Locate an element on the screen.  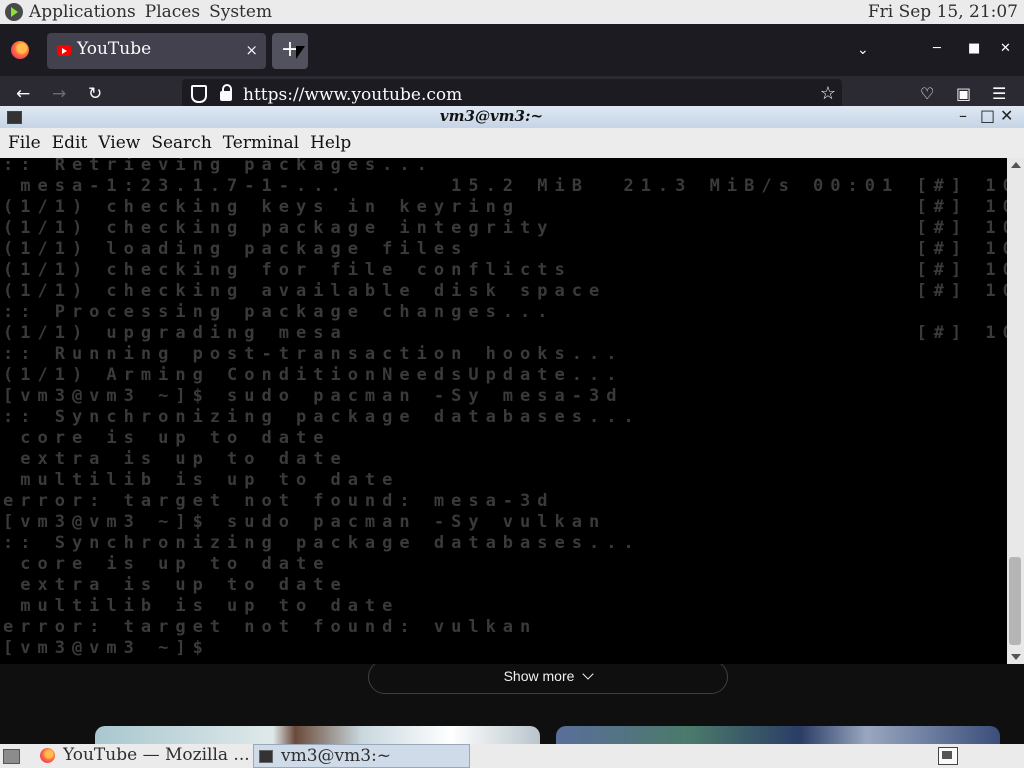
chevron-down-icon is located at coordinates (588, 674).